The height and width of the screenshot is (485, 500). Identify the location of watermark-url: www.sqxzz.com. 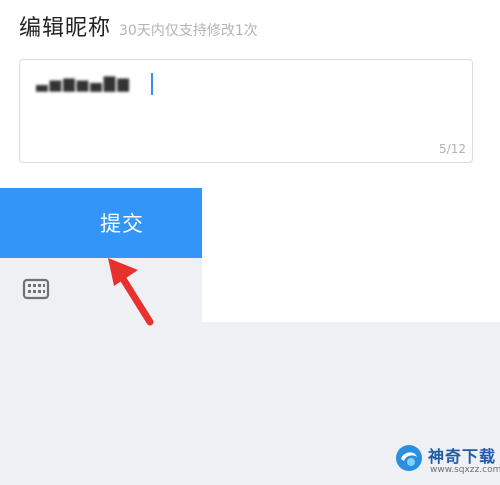
(465, 470).